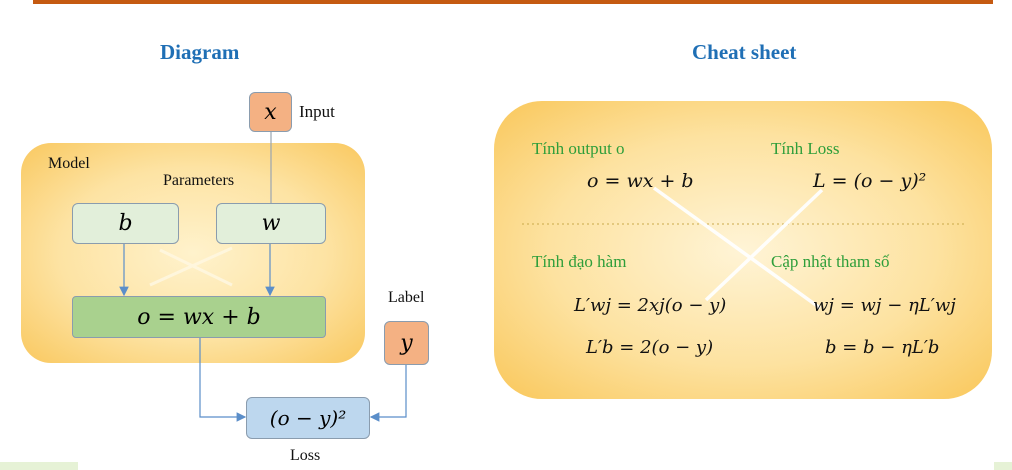  What do you see at coordinates (882, 347) in the screenshot?
I see `update-b-formula: b = b − ηL′b` at bounding box center [882, 347].